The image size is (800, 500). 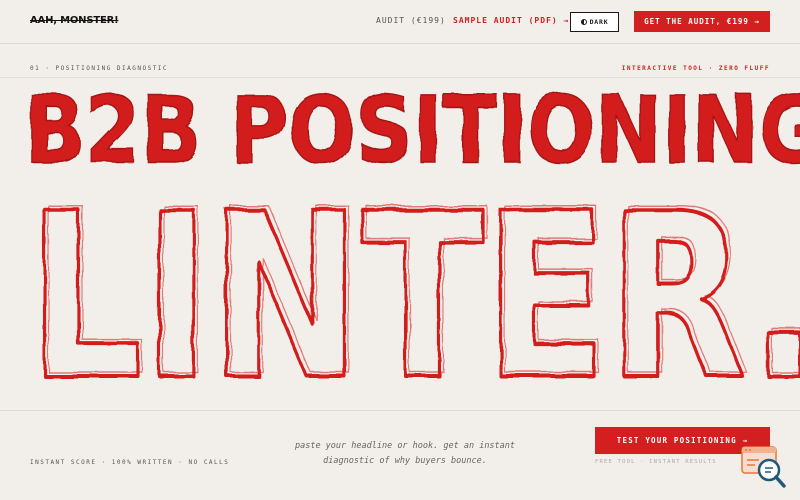 What do you see at coordinates (695, 68) in the screenshot?
I see `tool-badge: INTERACTIVE TOOL · ZERO FLUFF` at bounding box center [695, 68].